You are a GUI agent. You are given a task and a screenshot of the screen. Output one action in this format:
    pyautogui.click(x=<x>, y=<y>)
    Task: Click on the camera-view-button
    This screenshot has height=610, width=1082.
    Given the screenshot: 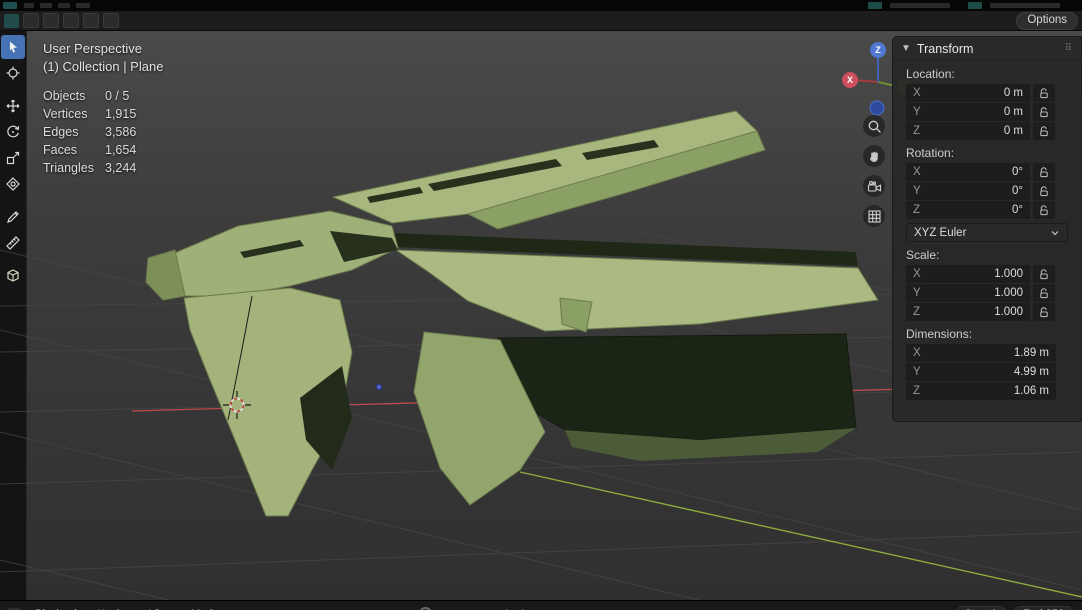 What is the action you would take?
    pyautogui.click(x=874, y=186)
    